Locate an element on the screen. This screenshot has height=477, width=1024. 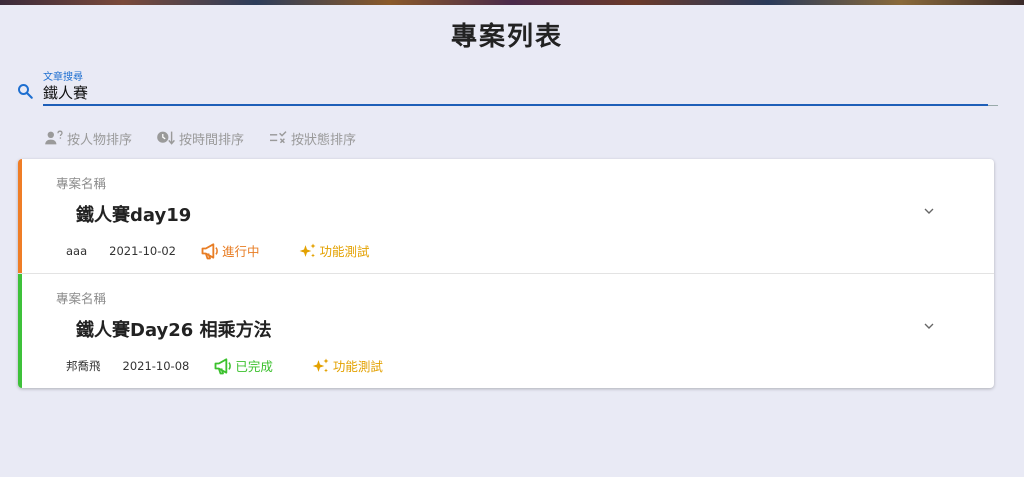
sort-by-time-label: 按時間排序 is located at coordinates (212, 140).